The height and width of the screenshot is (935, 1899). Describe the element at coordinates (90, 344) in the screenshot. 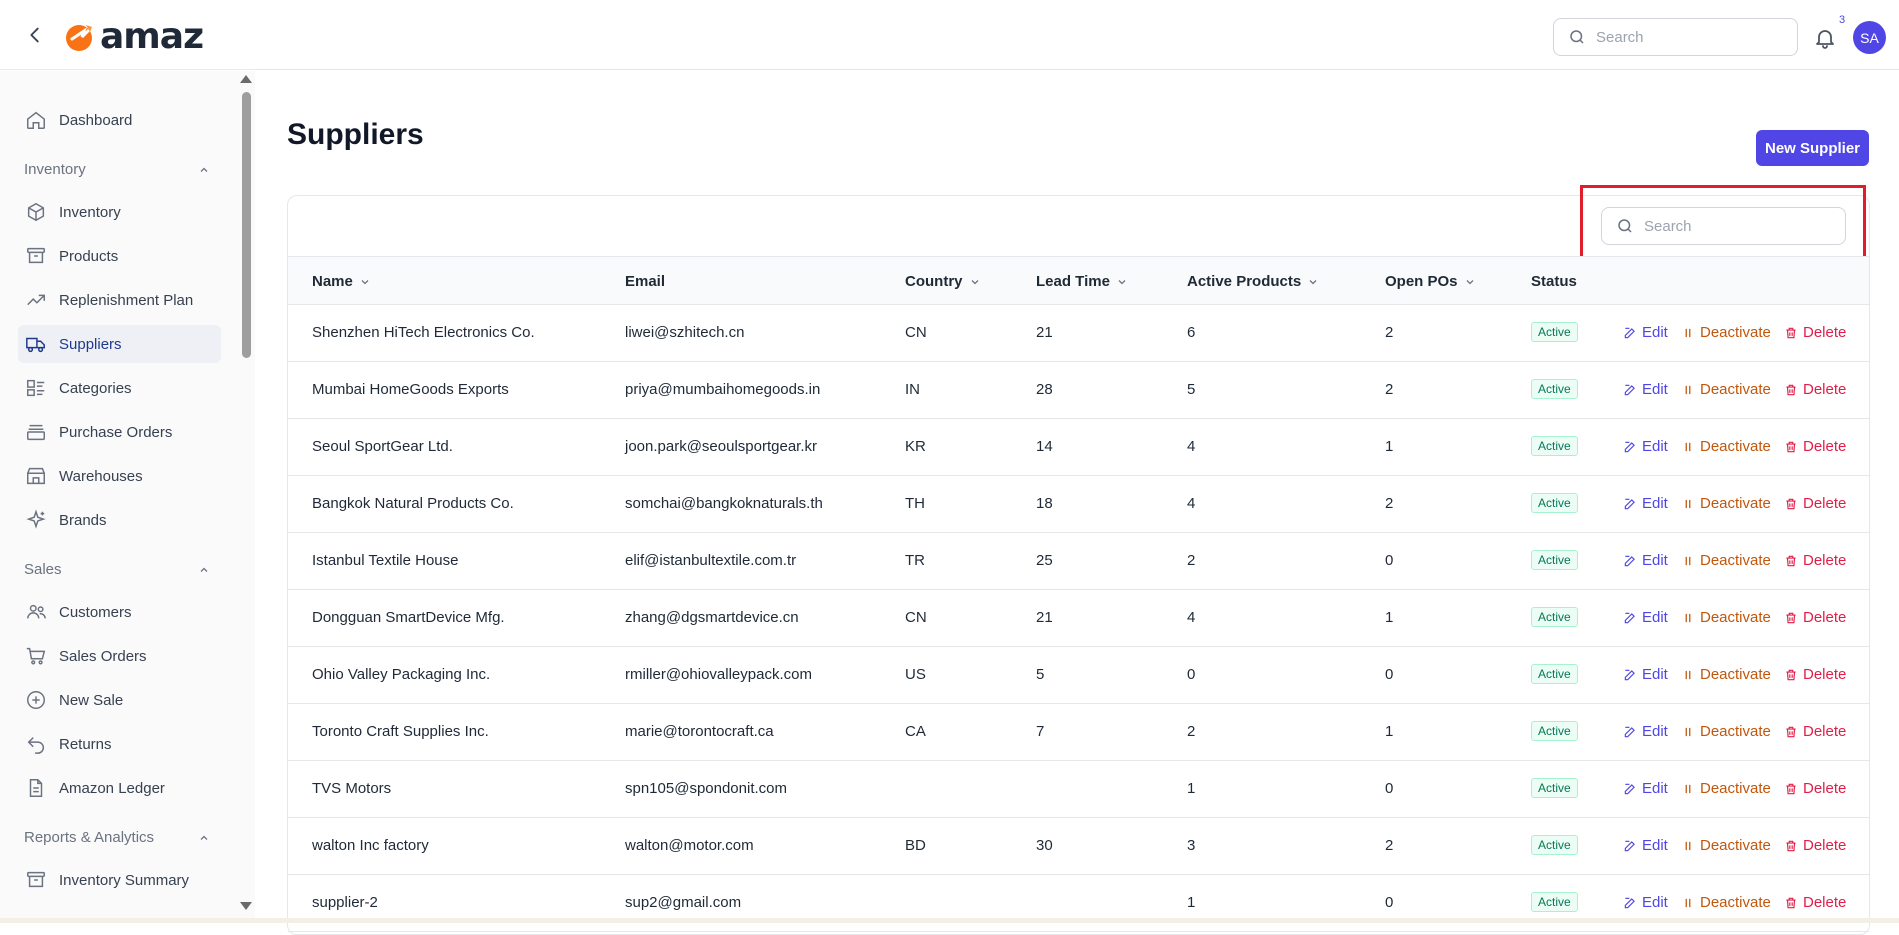

I see `sidebar-item-label: Suppliers` at that location.